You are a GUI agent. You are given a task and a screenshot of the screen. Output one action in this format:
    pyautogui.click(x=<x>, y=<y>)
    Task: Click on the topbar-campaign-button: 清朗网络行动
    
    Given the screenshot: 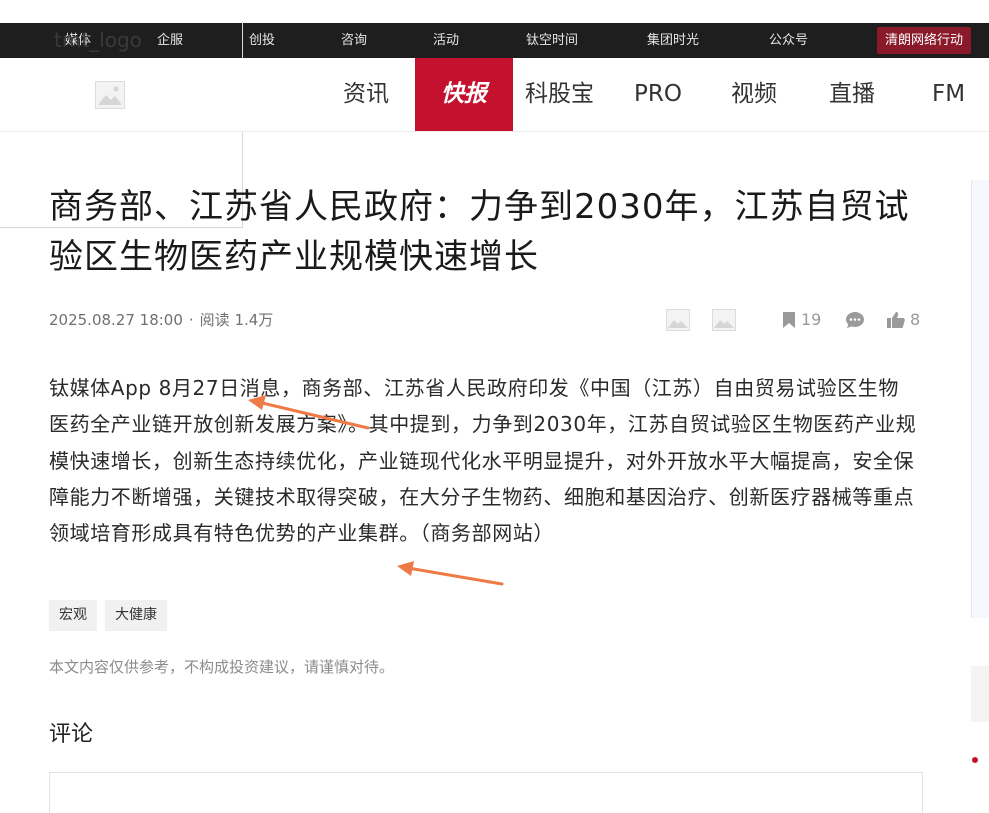 What is the action you would take?
    pyautogui.click(x=924, y=40)
    